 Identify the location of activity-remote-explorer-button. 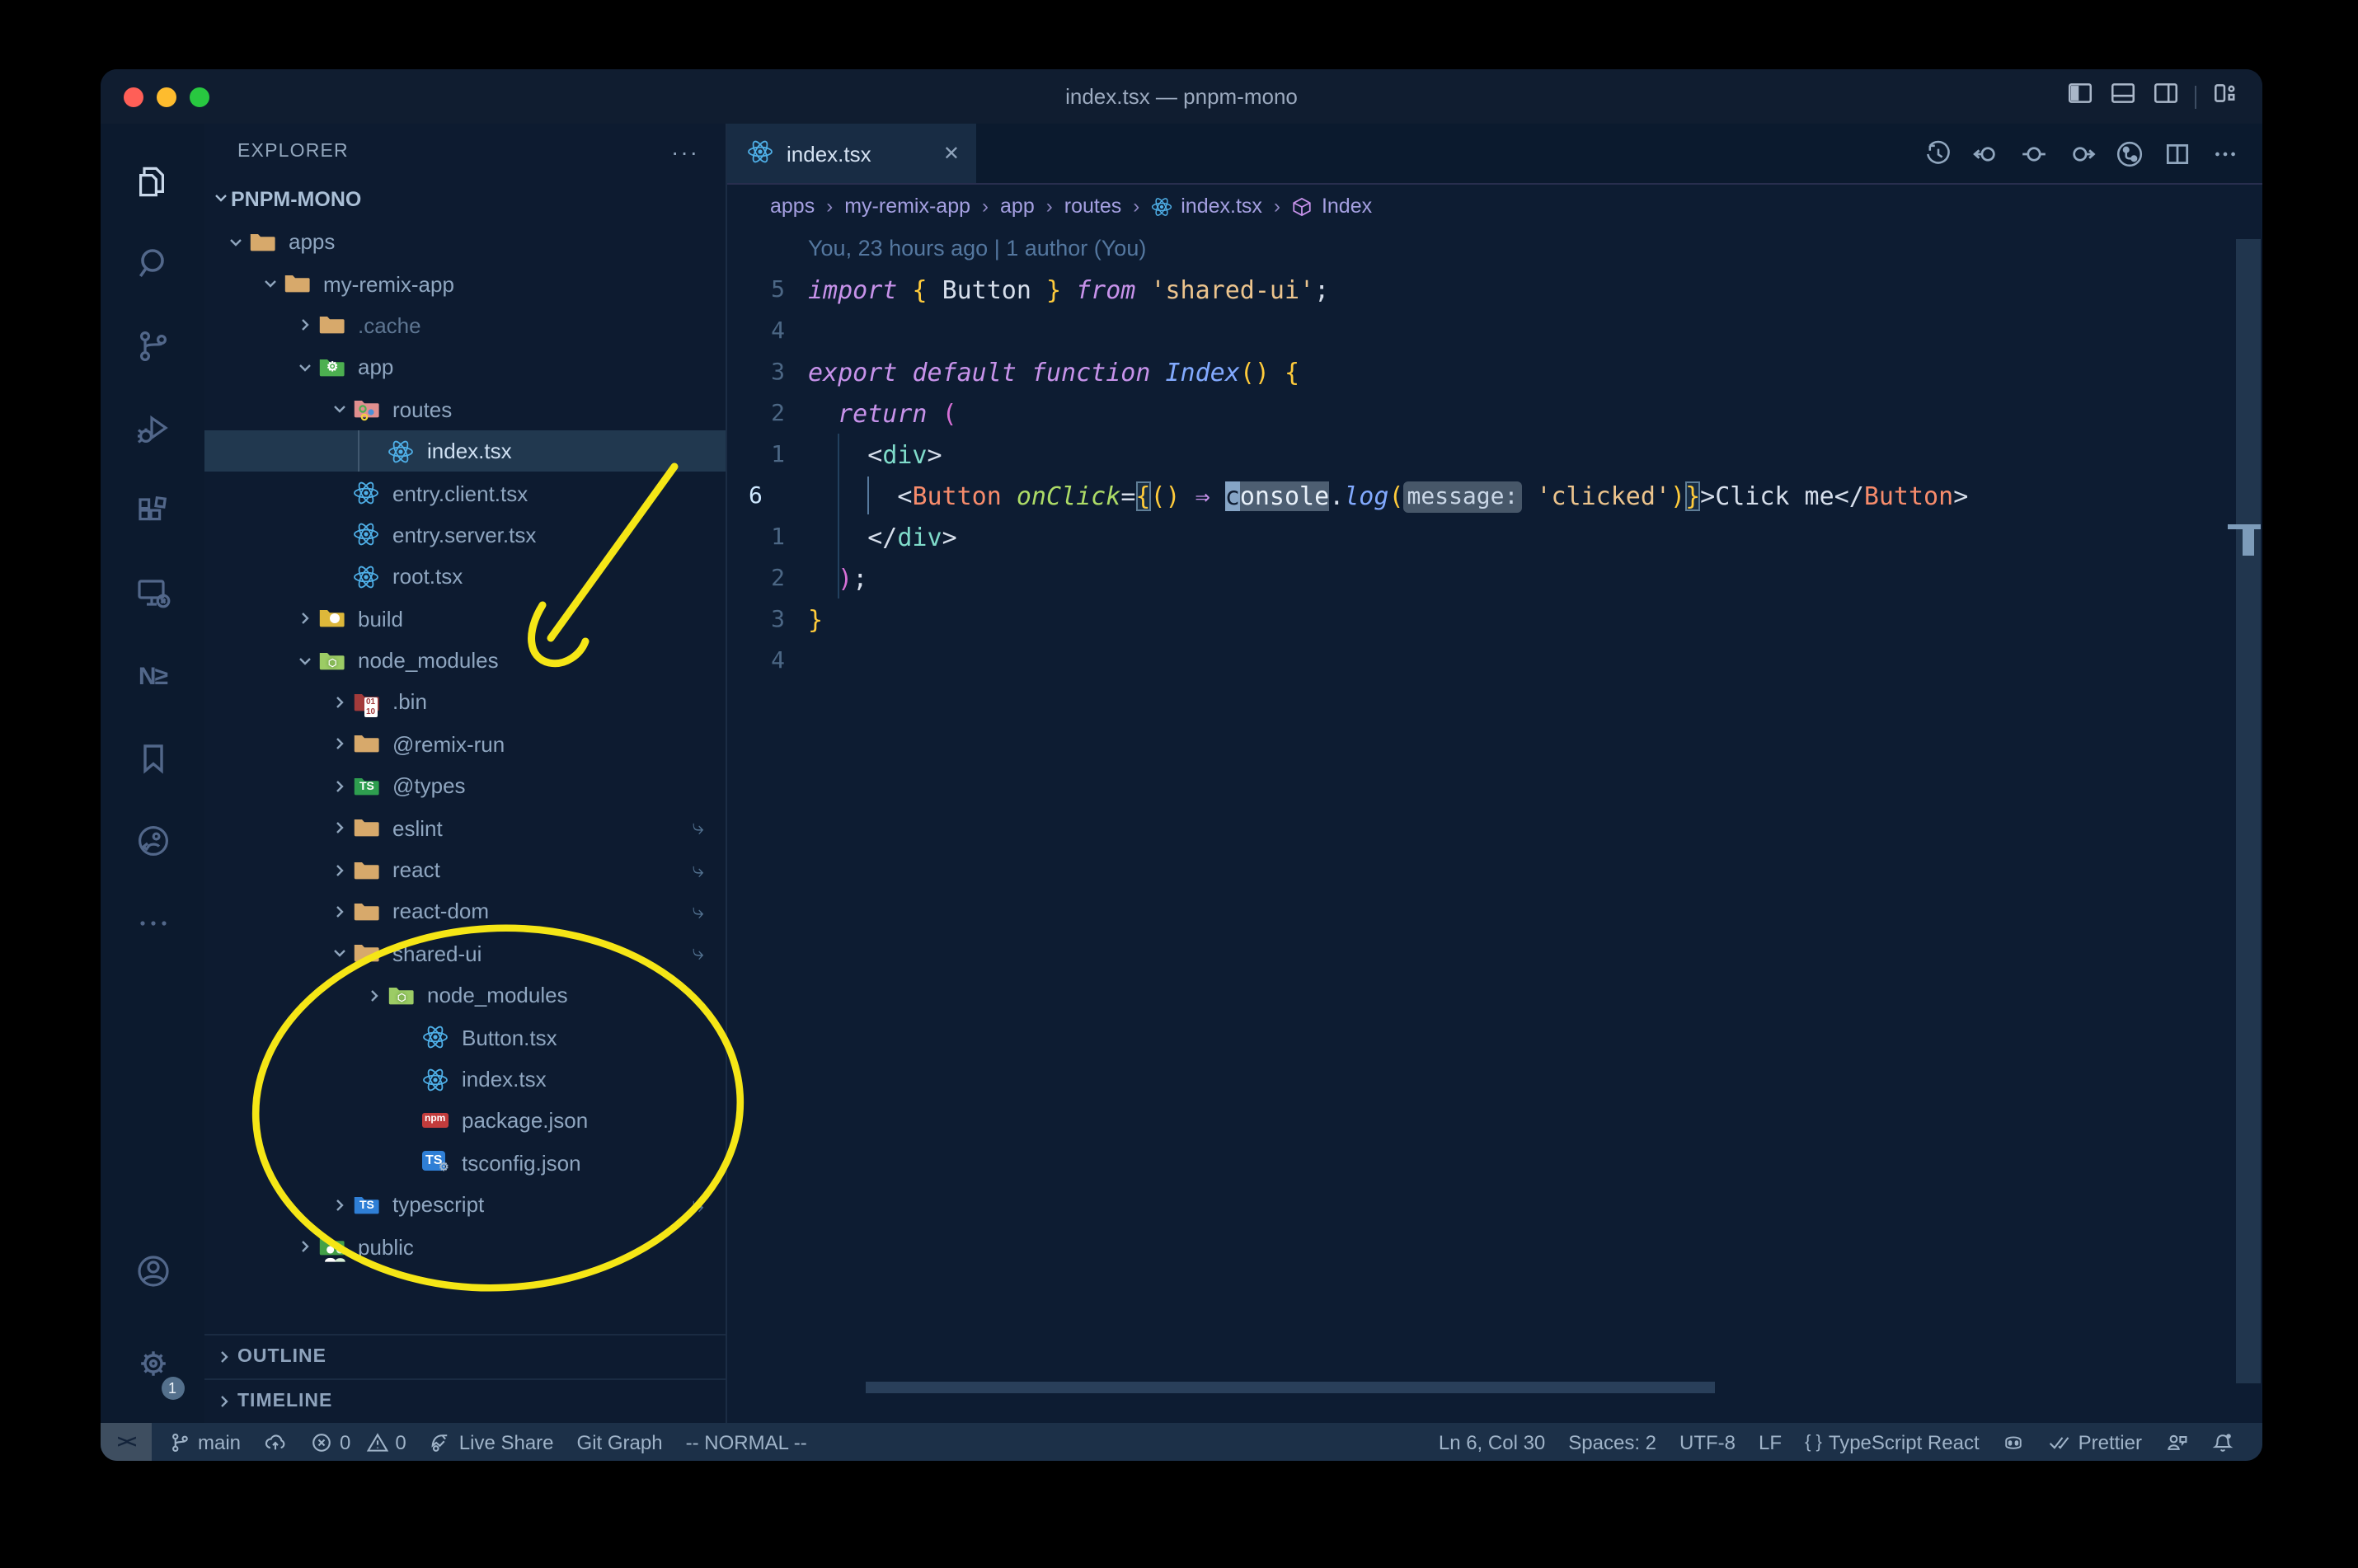
(152, 593).